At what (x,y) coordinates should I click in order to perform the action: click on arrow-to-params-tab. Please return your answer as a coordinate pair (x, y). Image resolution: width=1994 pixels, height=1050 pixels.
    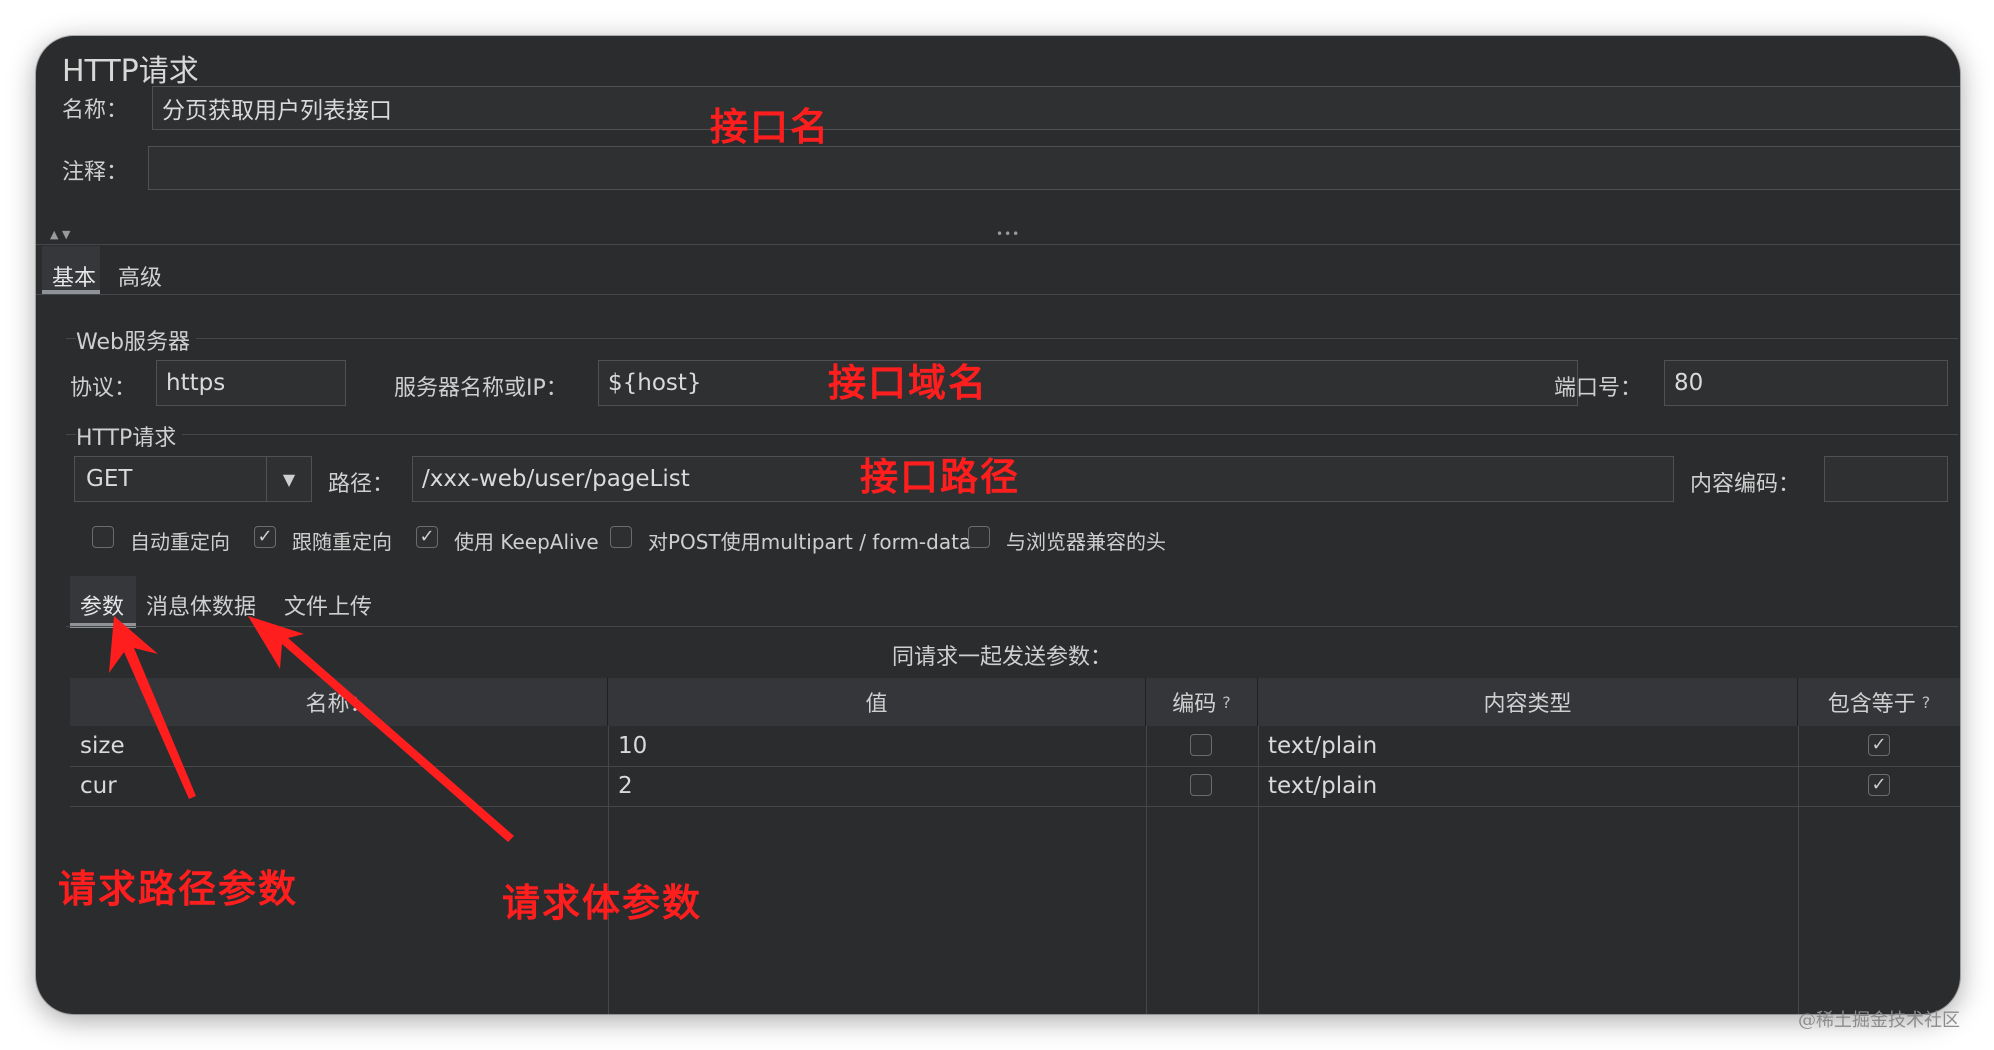
    Looking at the image, I should click on (152, 707).